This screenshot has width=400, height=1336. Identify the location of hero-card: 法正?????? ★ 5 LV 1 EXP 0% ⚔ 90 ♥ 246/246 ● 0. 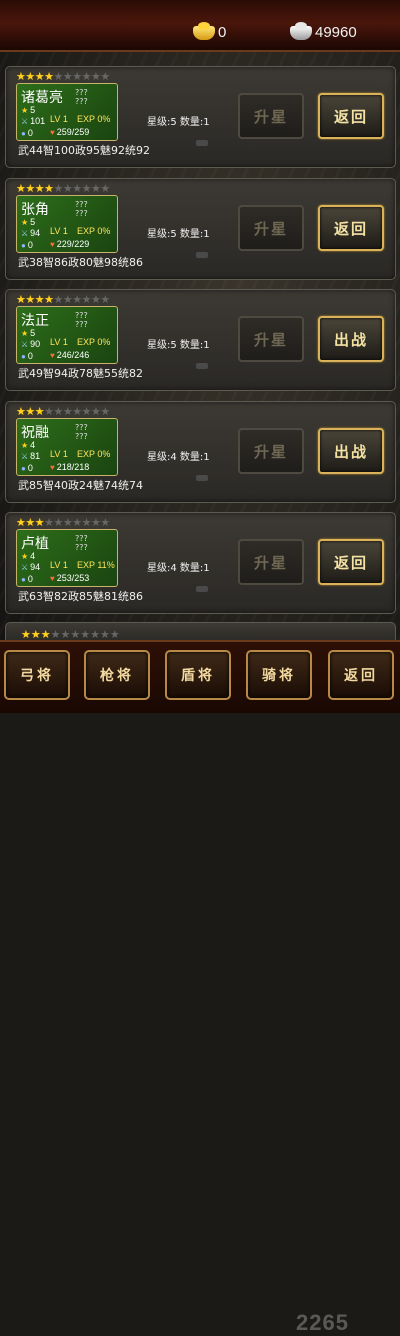
(67, 335).